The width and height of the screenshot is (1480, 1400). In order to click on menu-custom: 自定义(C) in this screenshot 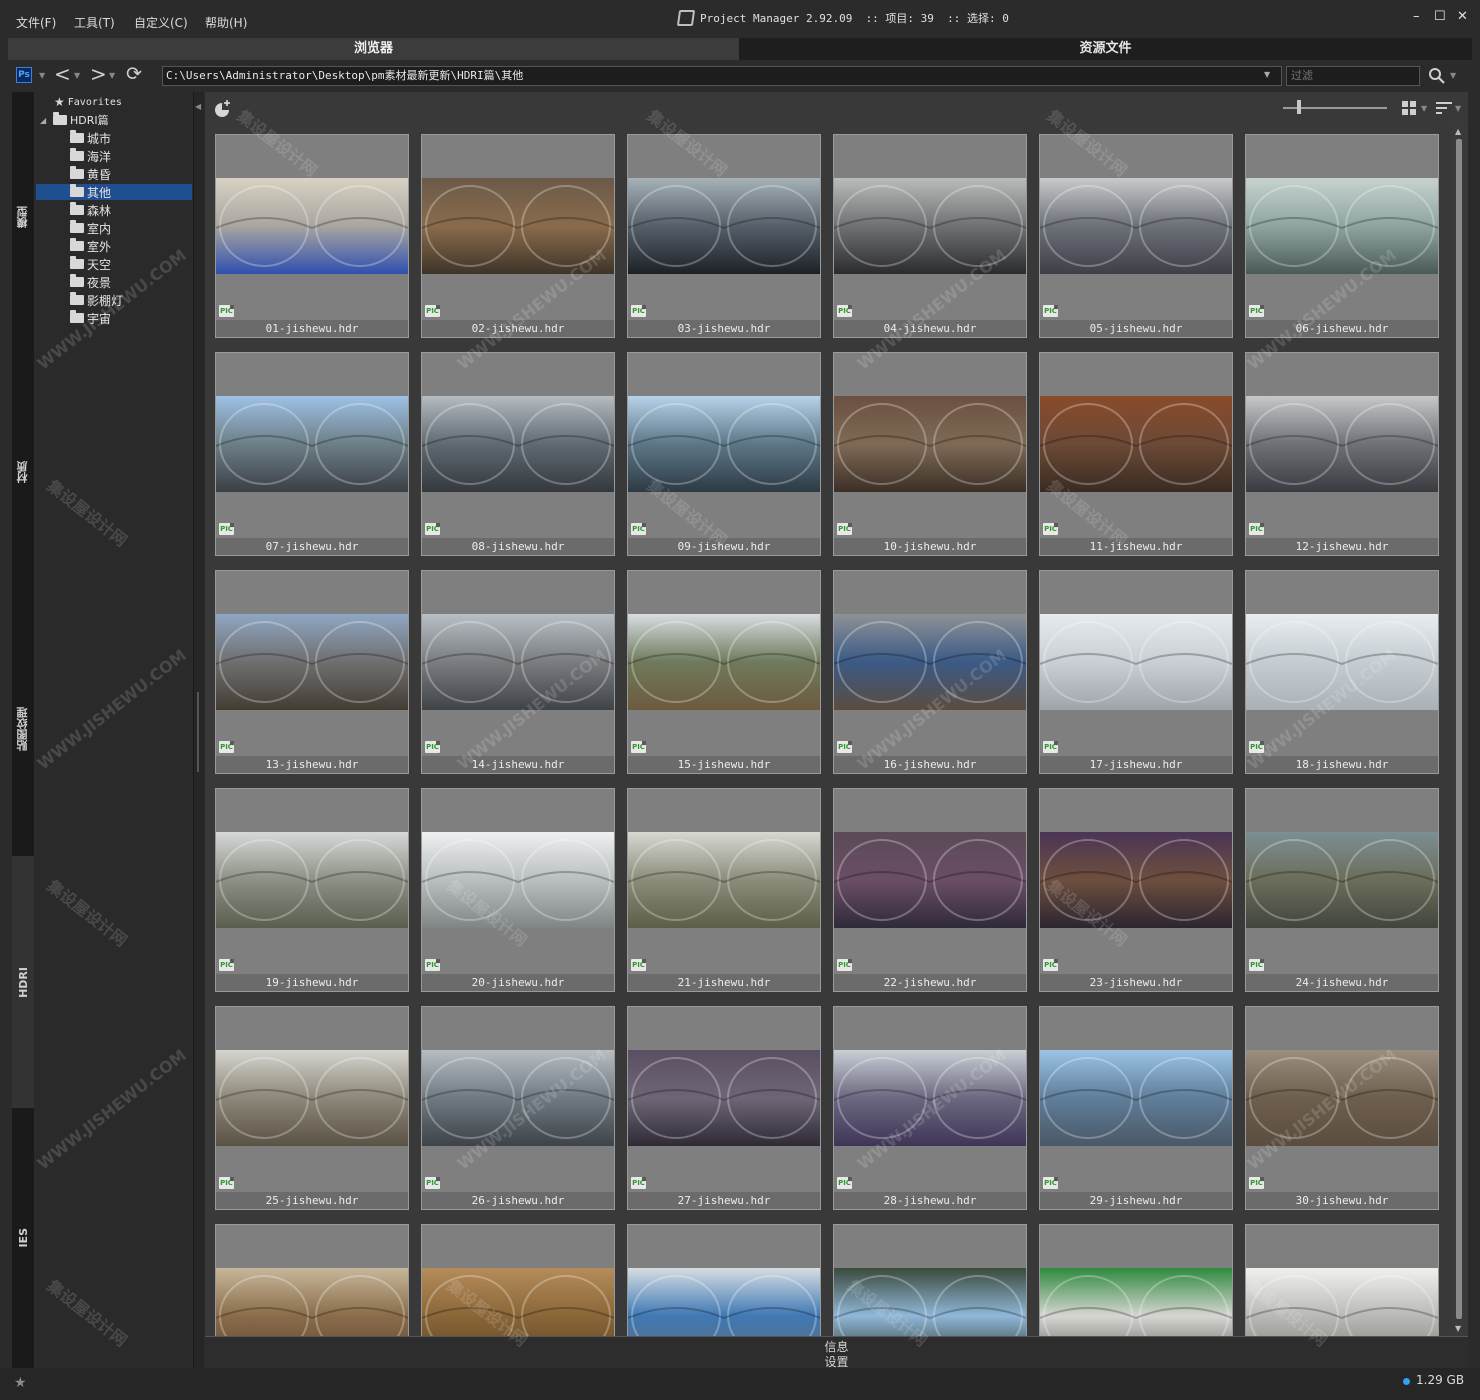, I will do `click(161, 22)`.